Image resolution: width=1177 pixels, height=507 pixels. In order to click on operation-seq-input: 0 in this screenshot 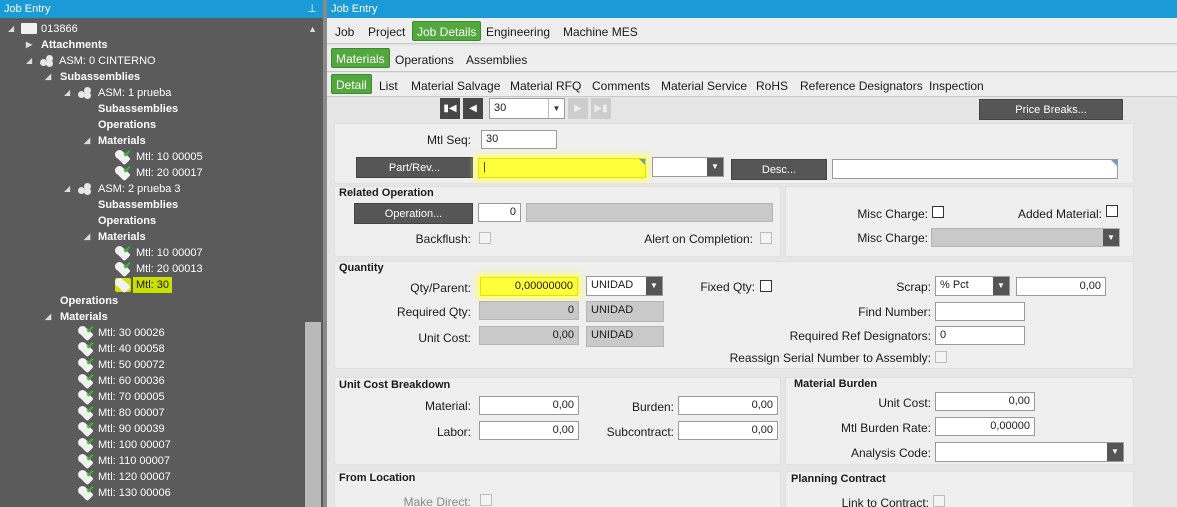, I will do `click(499, 212)`.